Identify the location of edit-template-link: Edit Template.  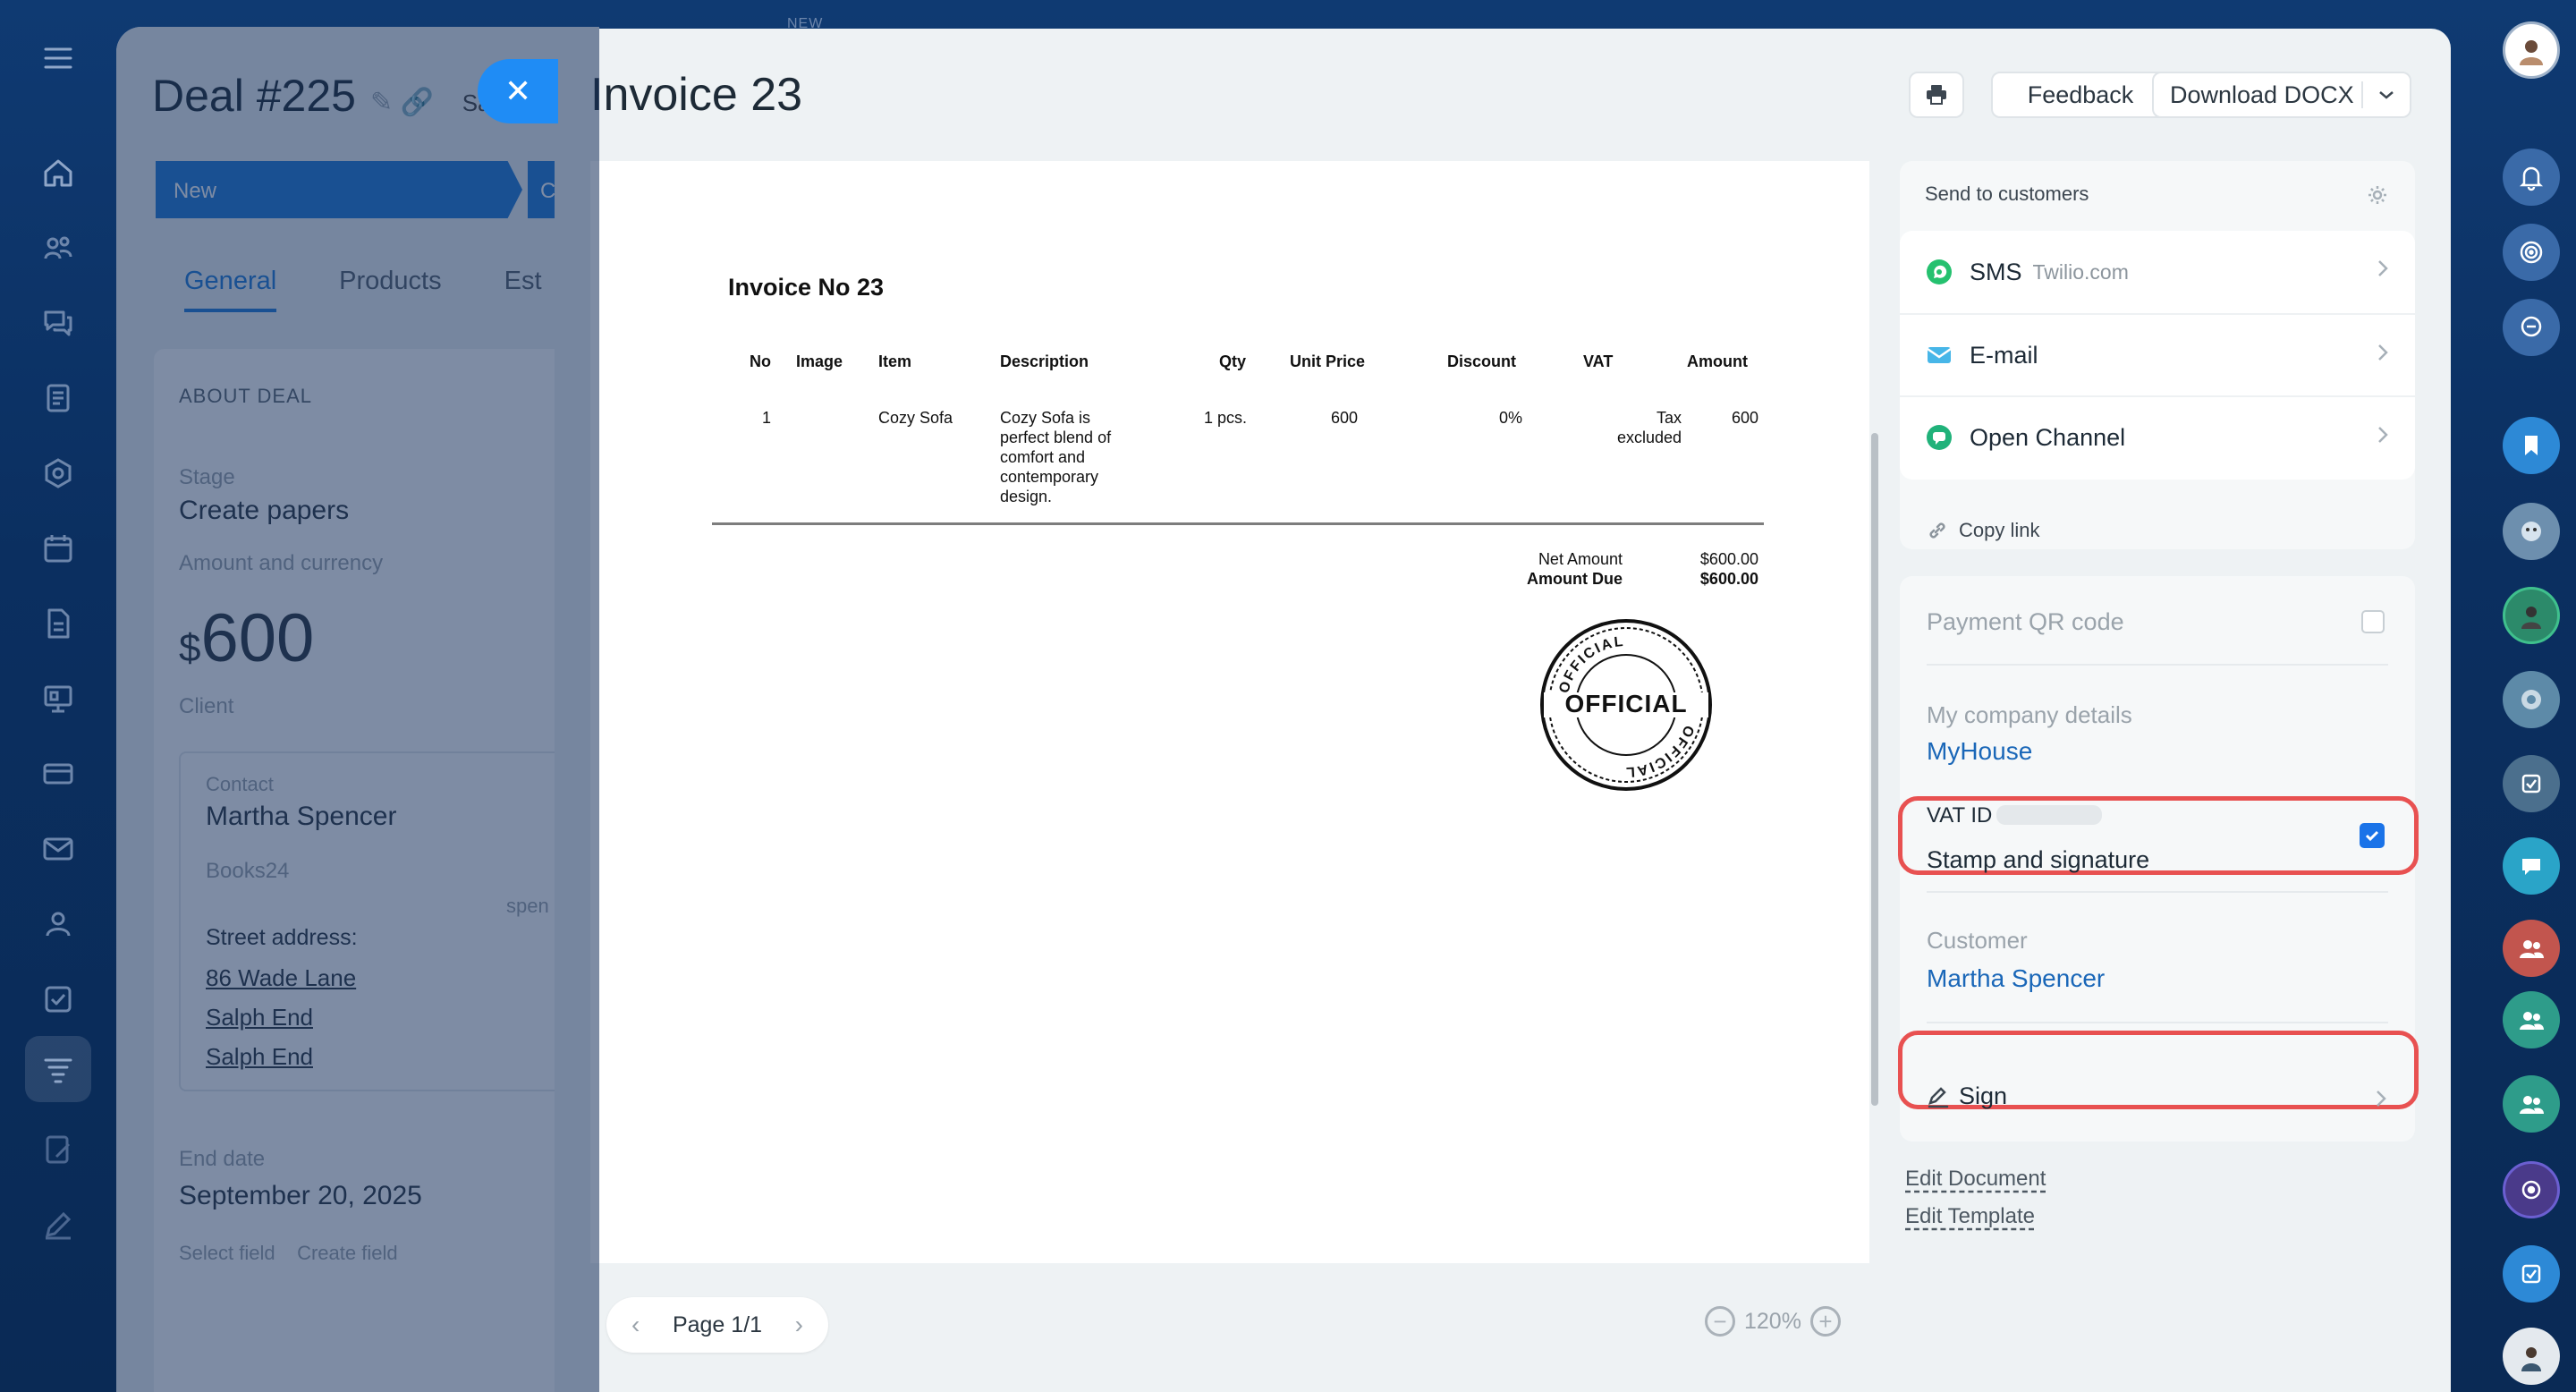
(1970, 1216).